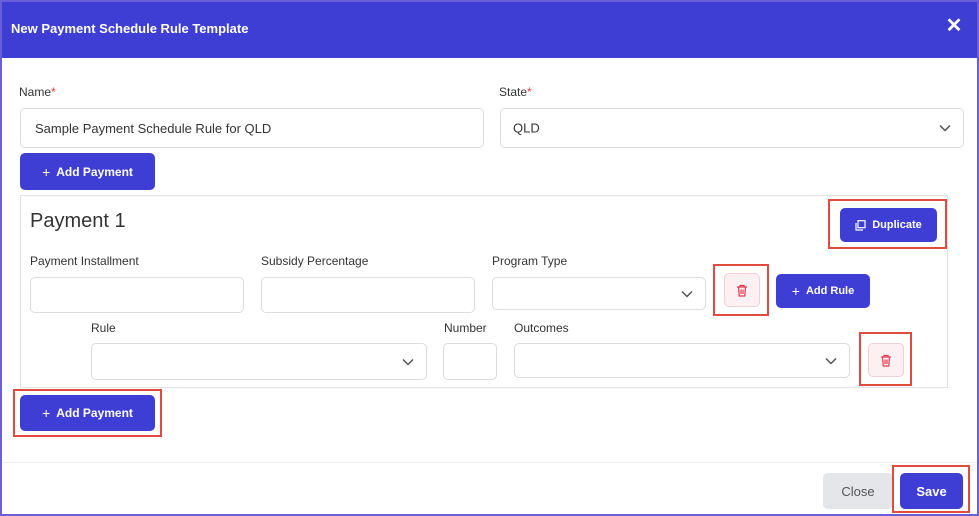 This screenshot has height=516, width=979. I want to click on add-payment-button: + Add Payment, so click(87, 171).